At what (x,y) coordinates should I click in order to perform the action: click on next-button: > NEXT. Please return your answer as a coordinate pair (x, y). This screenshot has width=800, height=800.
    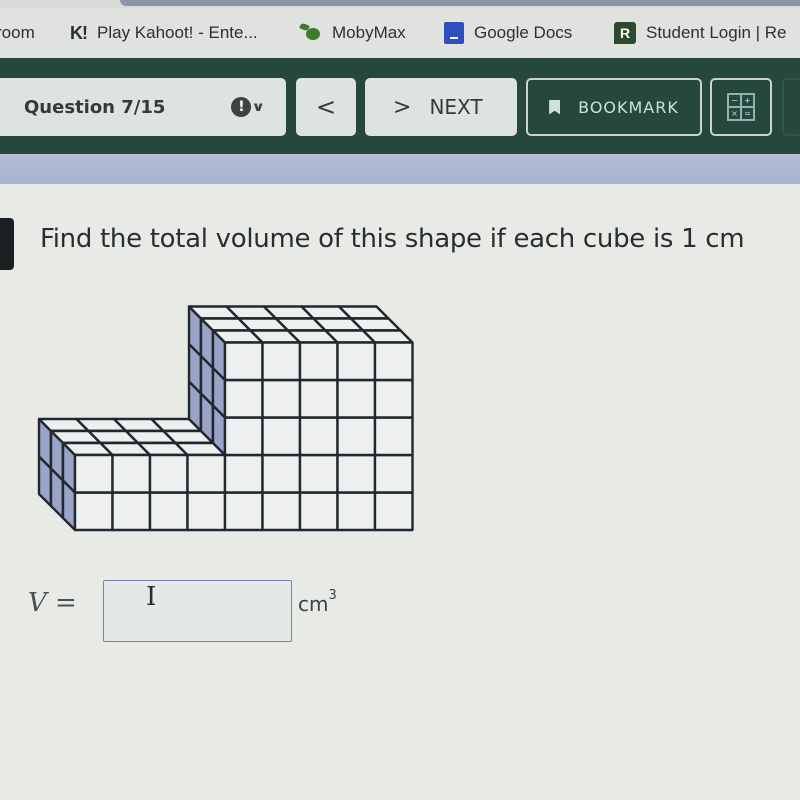
    Looking at the image, I should click on (441, 107).